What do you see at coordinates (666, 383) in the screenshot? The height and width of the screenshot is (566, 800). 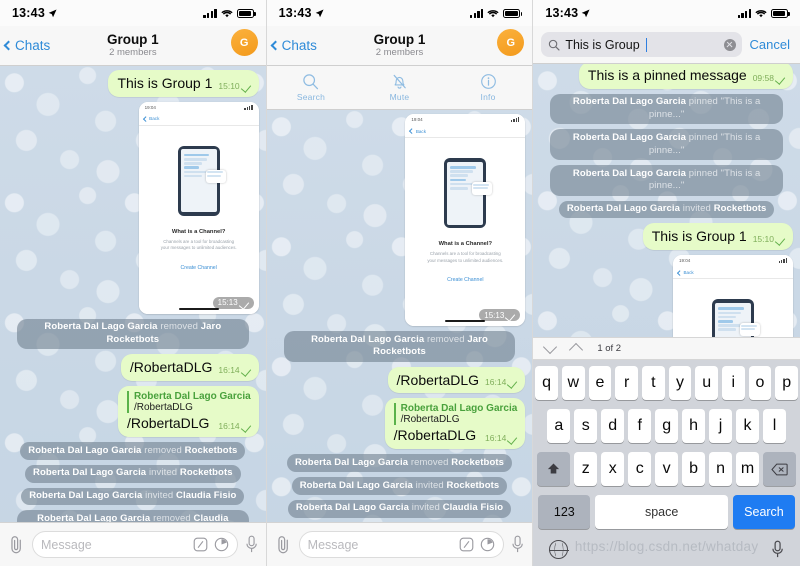 I see `keyboard-row: q w e r t y u i o p` at bounding box center [666, 383].